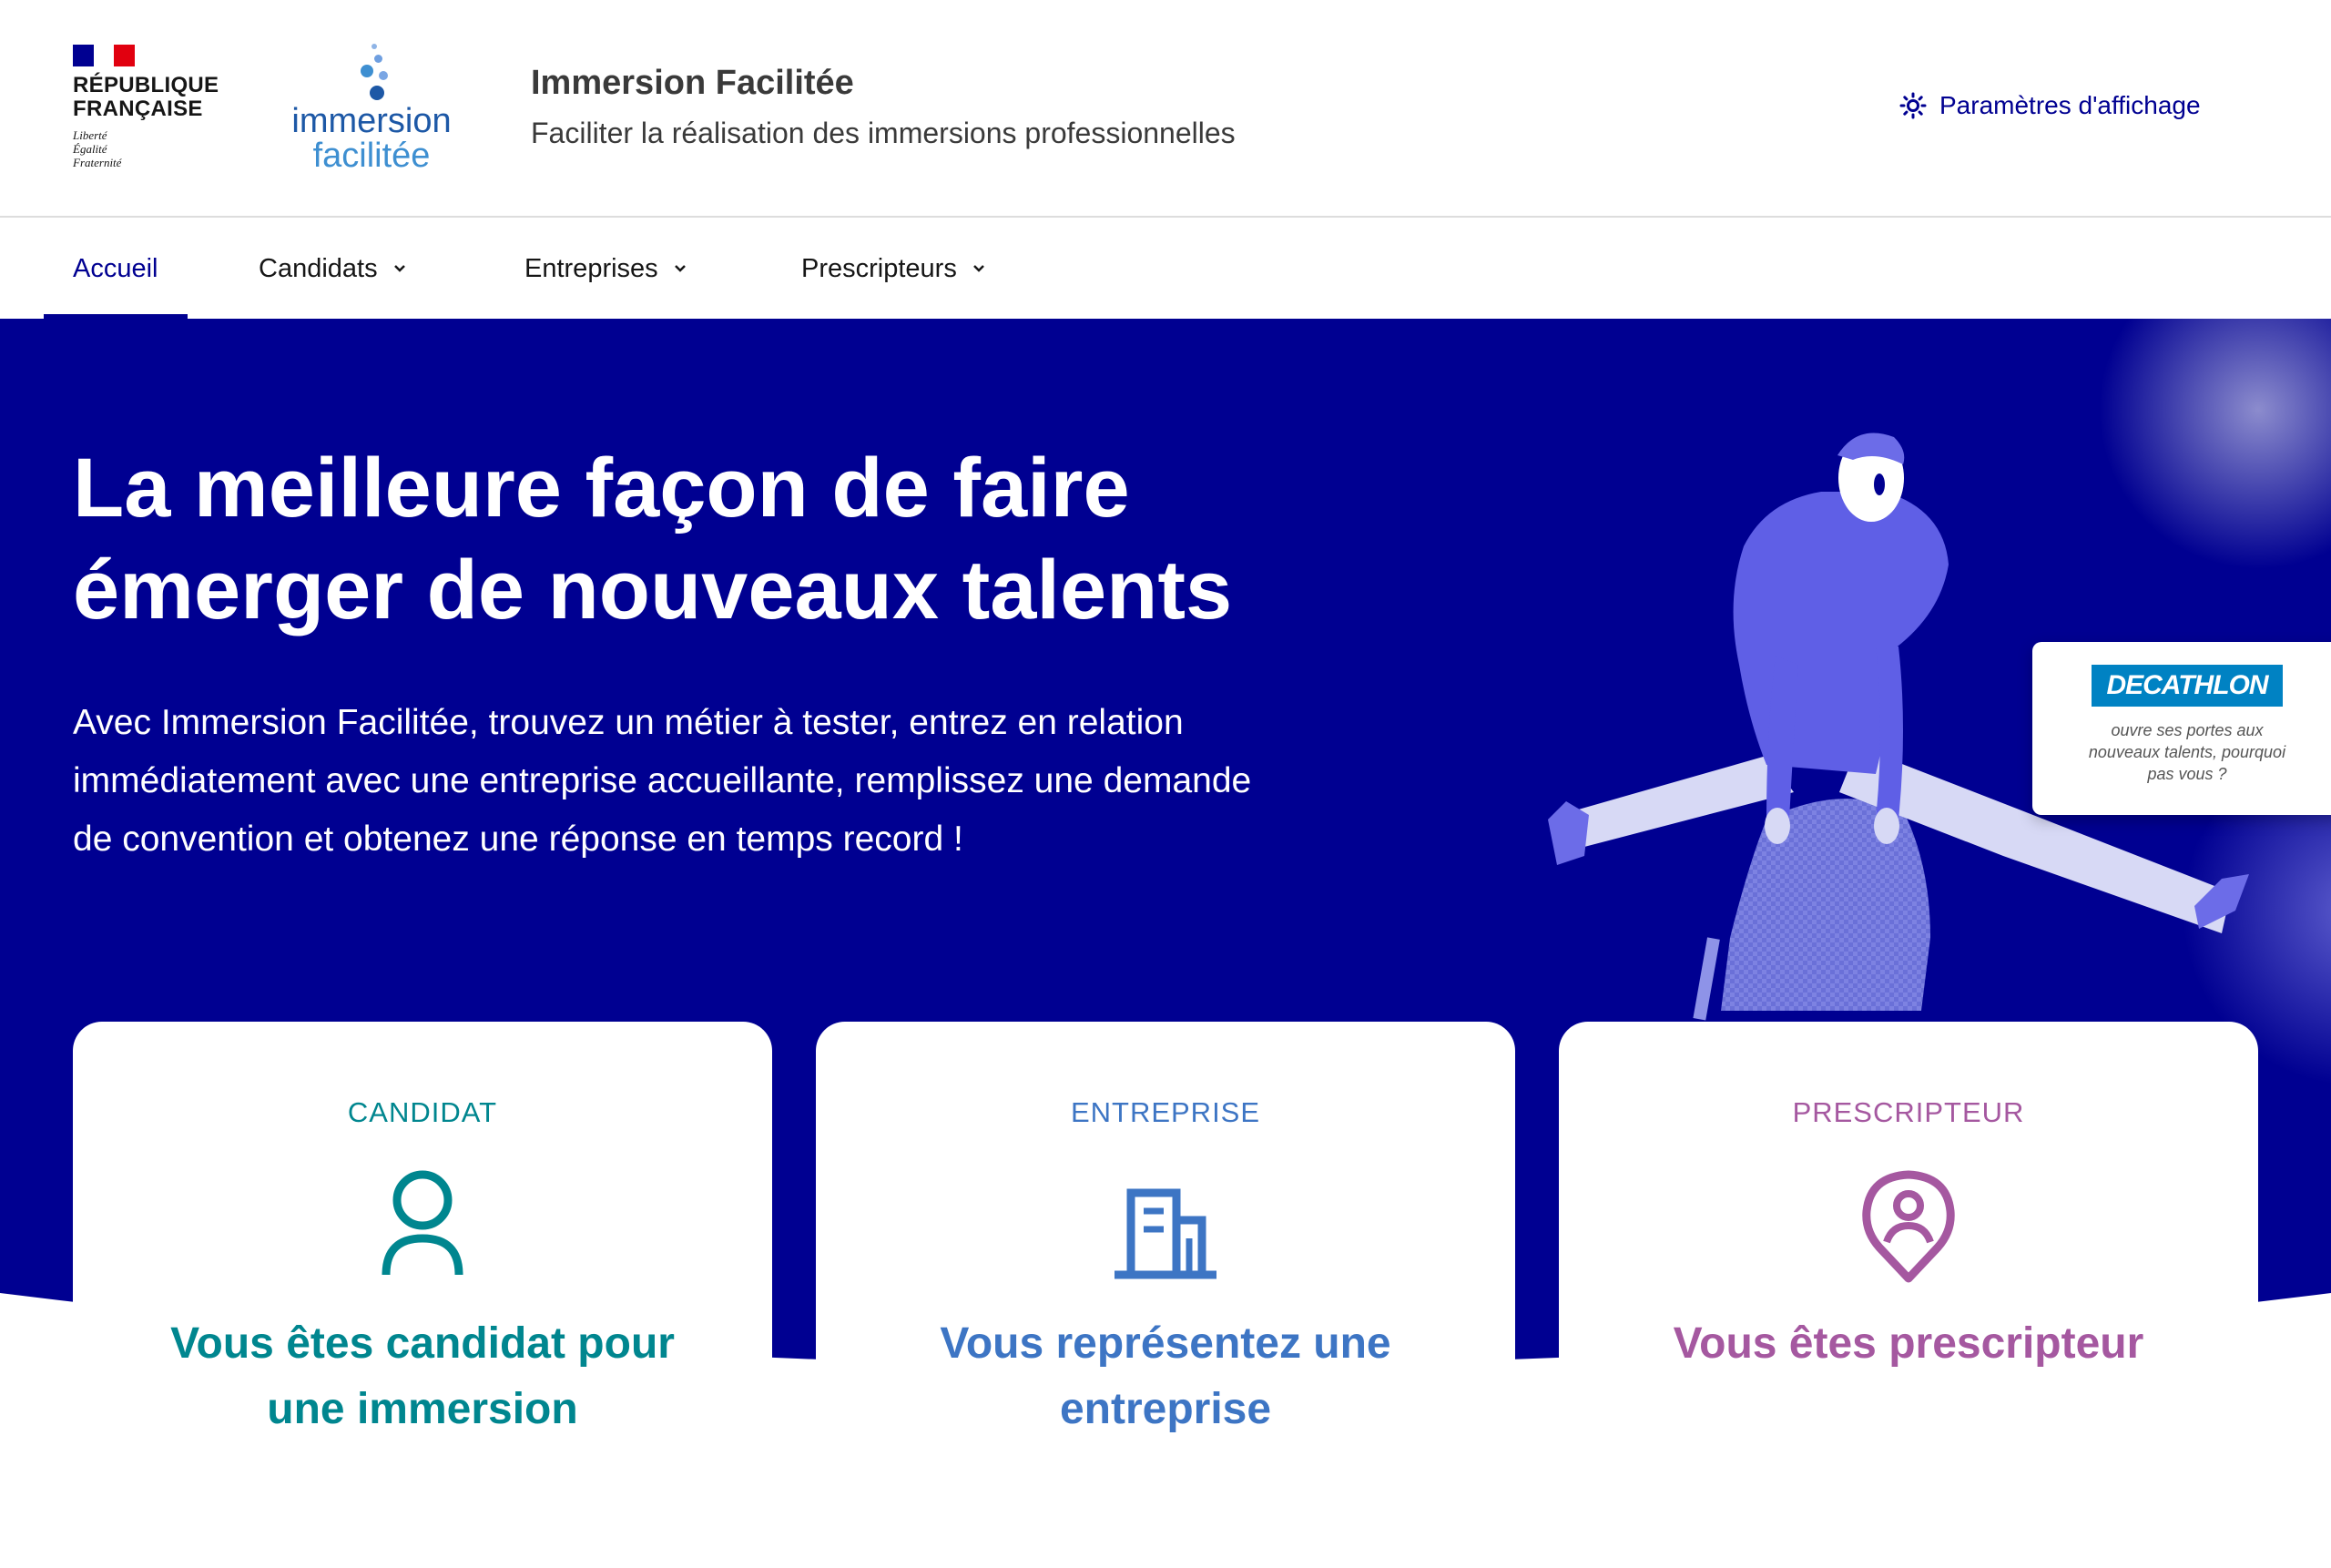  Describe the element at coordinates (1913, 105) in the screenshot. I see `sun-icon` at that location.